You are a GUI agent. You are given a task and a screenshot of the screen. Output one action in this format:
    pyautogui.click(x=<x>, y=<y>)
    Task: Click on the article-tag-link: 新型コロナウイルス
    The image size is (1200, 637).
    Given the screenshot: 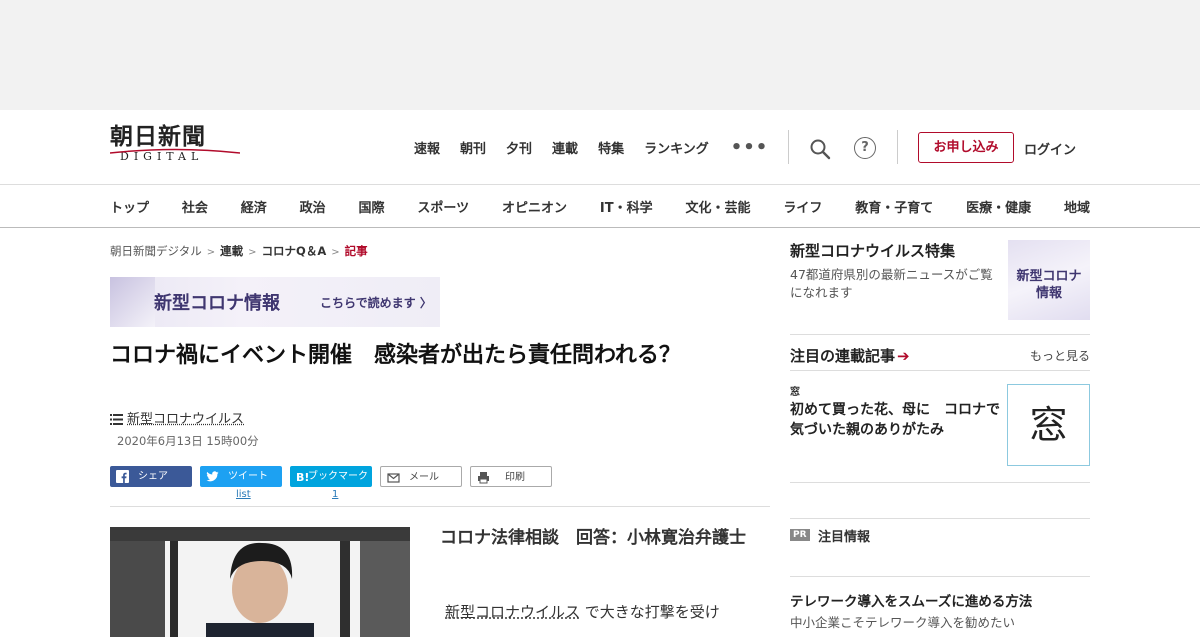 What is the action you would take?
    pyautogui.click(x=185, y=419)
    